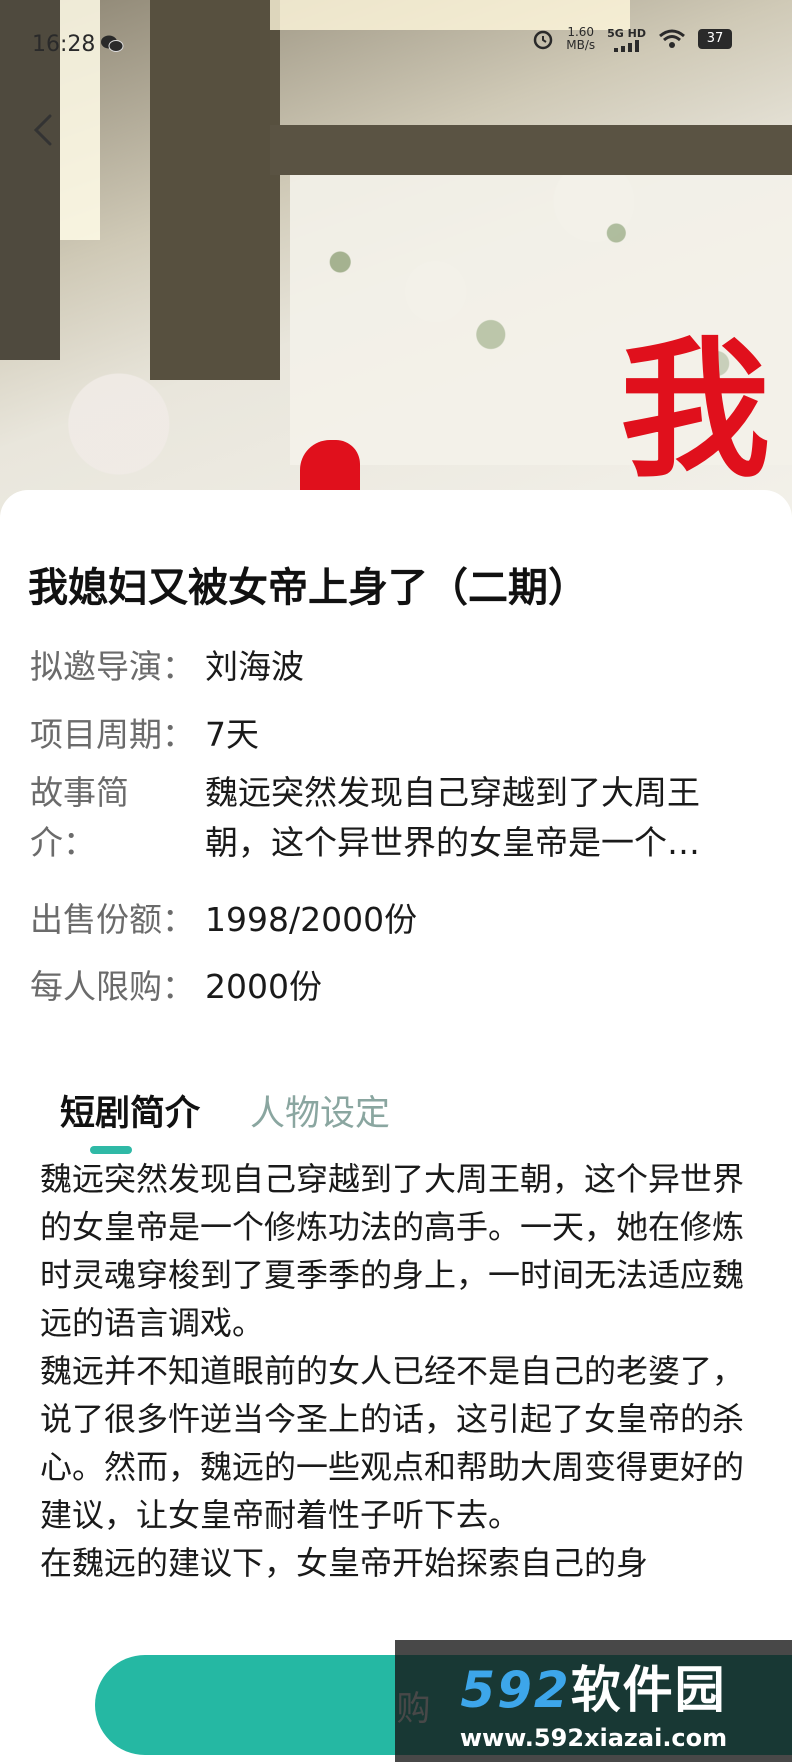 Image resolution: width=792 pixels, height=1762 pixels. What do you see at coordinates (626, 39) in the screenshot?
I see `signal-icon: 5G HD` at bounding box center [626, 39].